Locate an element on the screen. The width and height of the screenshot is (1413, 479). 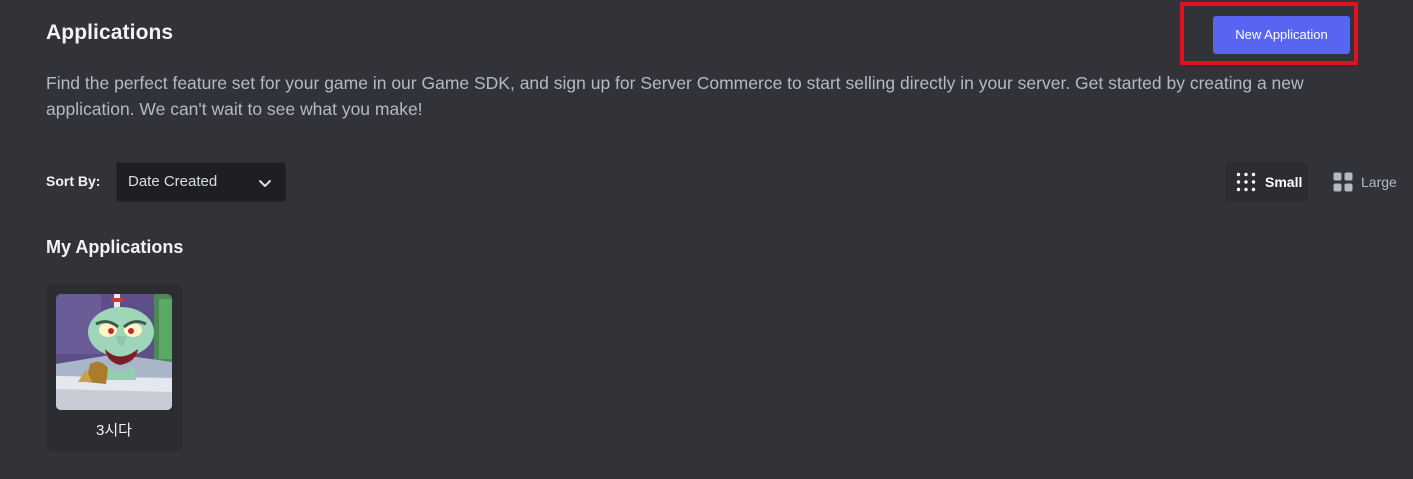
chevron-down-icon is located at coordinates (265, 183).